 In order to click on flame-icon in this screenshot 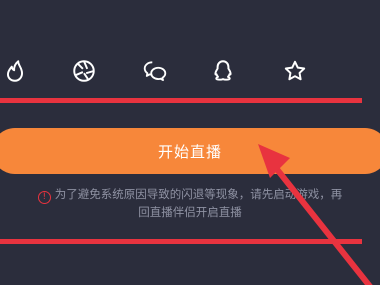, I will do `click(15, 71)`.